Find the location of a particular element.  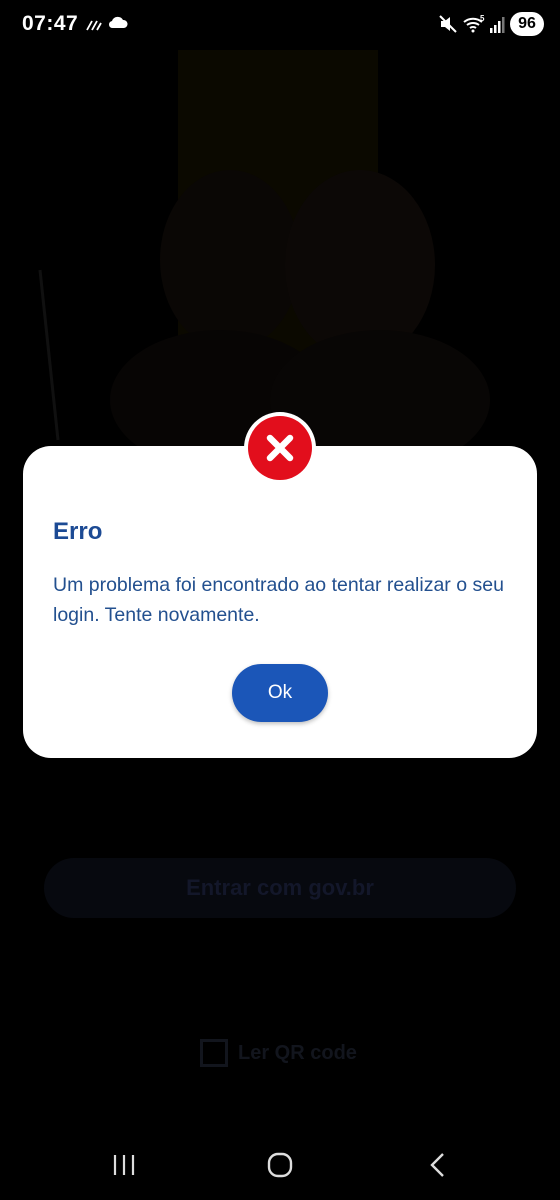

read-qr-code-link: Ler QR code is located at coordinates (278, 1053).